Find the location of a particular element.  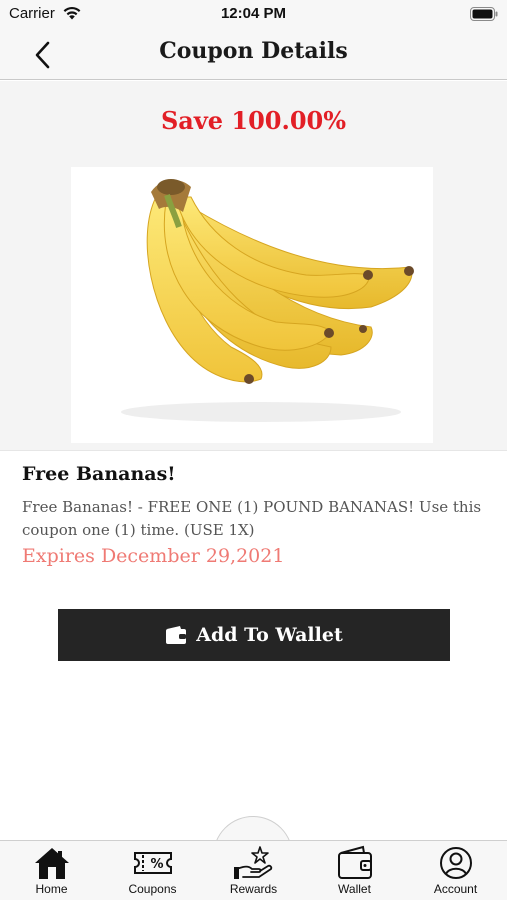

status-time: 12:04 PM is located at coordinates (253, 13).